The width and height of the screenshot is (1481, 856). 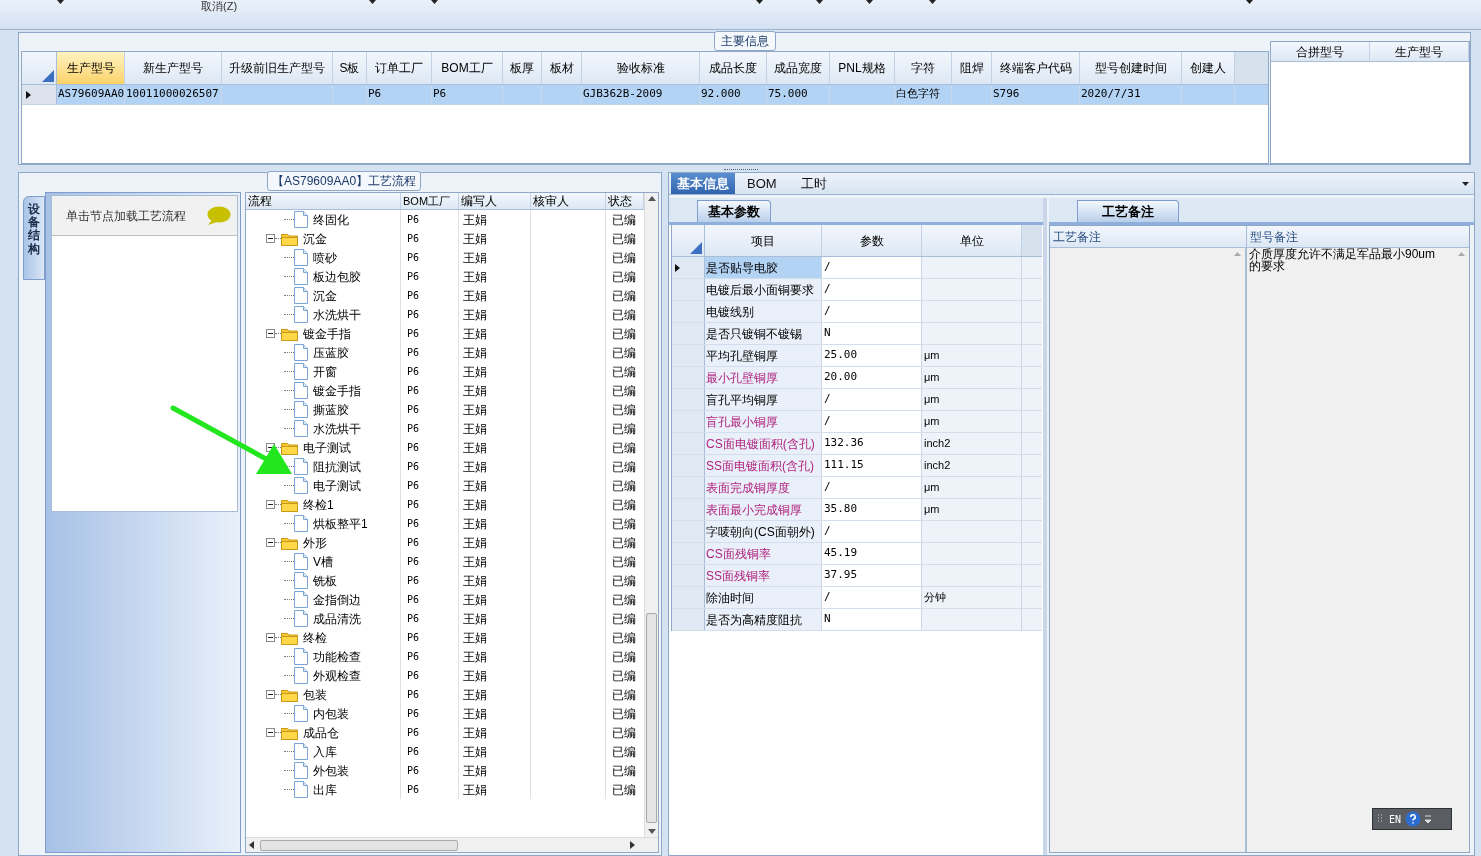 I want to click on tree-node: 喷砂, so click(x=325, y=257).